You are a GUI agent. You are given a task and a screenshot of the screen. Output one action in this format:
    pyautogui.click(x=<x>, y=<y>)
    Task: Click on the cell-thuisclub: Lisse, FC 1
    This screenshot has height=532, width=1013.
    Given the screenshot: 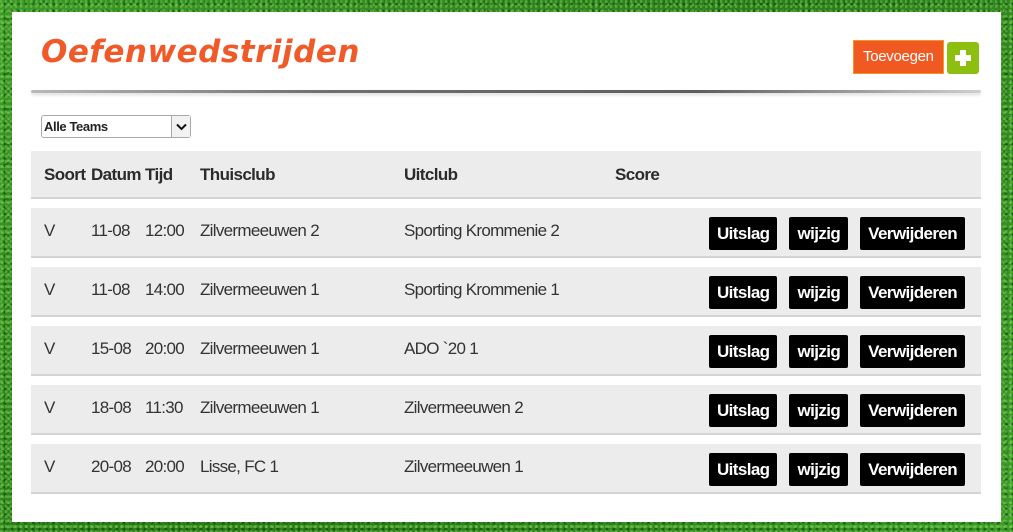 What is the action you would take?
    pyautogui.click(x=239, y=466)
    